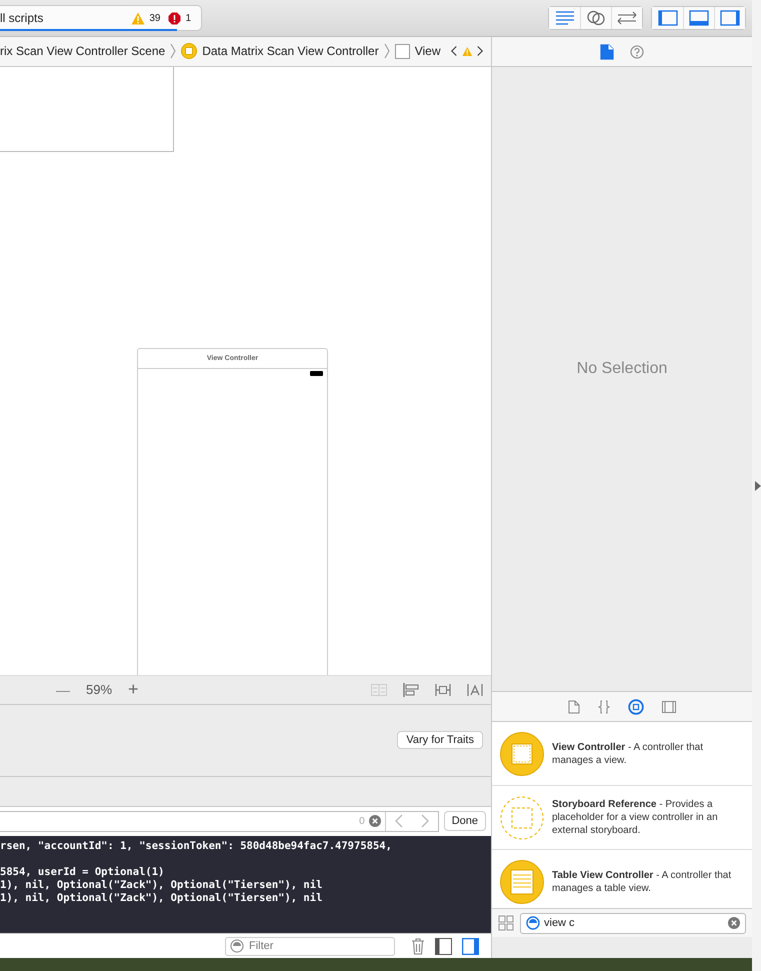  Describe the element at coordinates (628, 753) in the screenshot. I see `library-item-description: View Controller - A controller that manages a view.` at that location.